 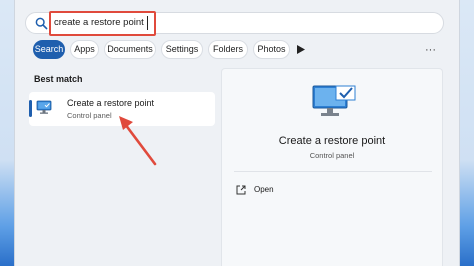 What do you see at coordinates (301, 49) in the screenshot?
I see `play-icon` at bounding box center [301, 49].